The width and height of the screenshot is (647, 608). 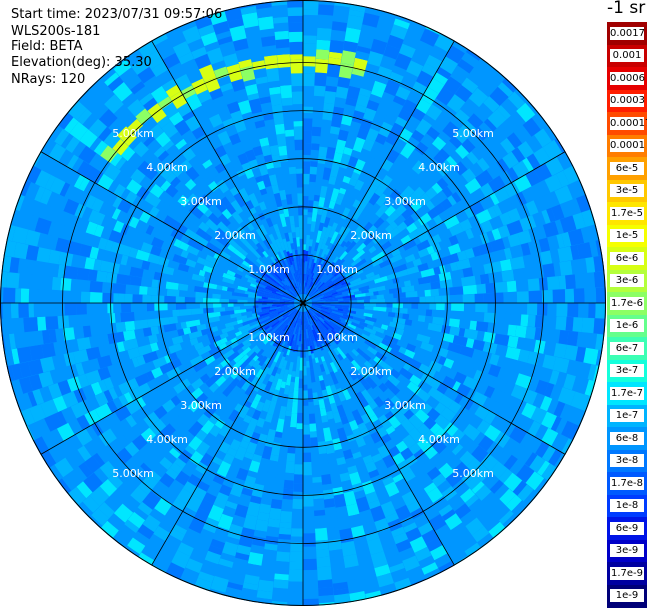 What do you see at coordinates (235, 235) in the screenshot?
I see `range-ring-label: 2.00km` at bounding box center [235, 235].